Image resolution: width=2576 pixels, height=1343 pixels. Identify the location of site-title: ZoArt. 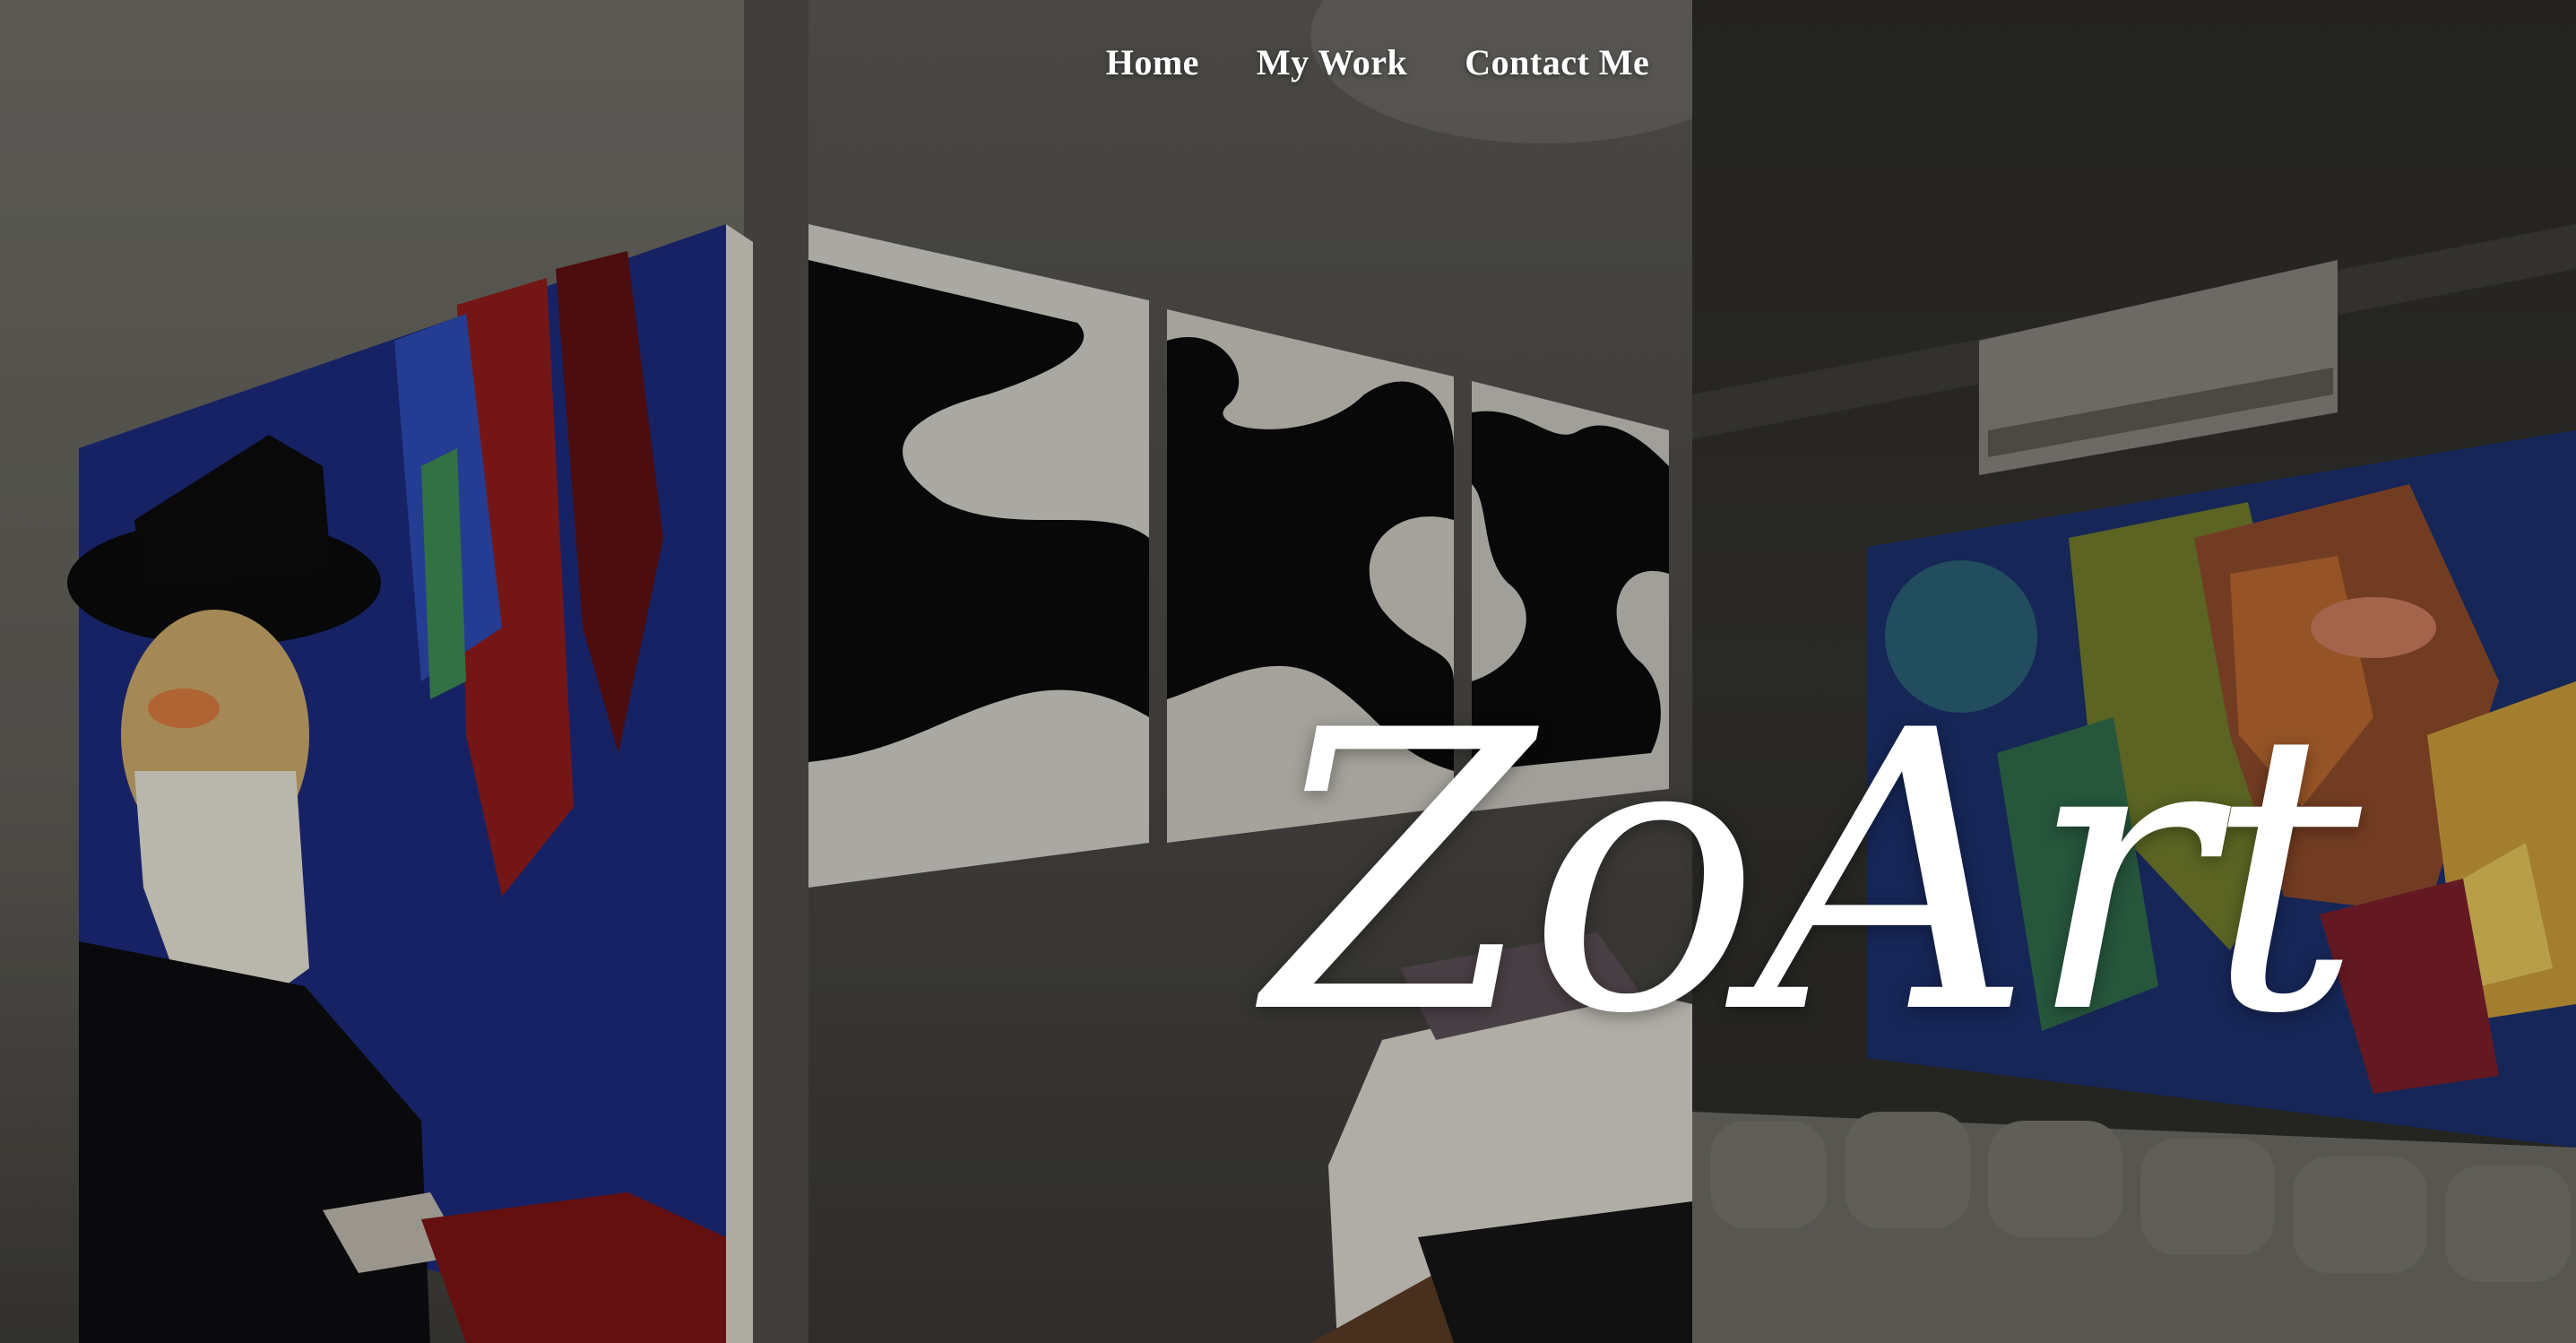
(1814, 874).